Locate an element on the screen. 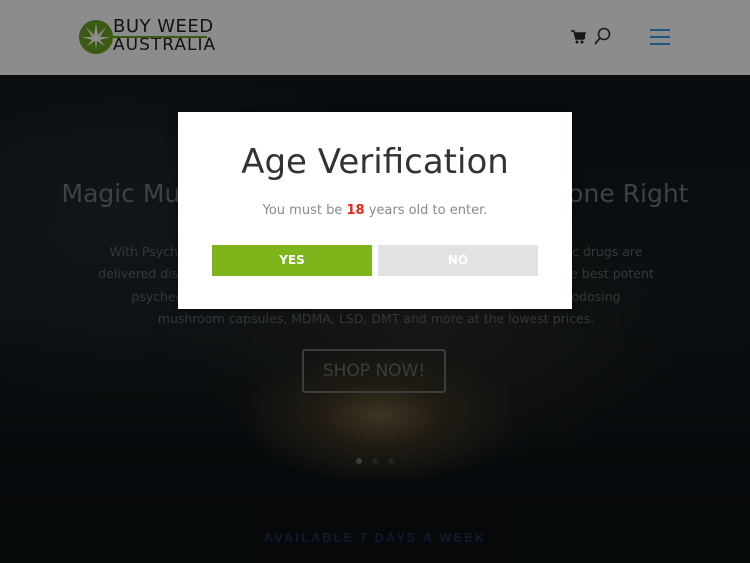 This screenshot has width=750, height=563. minimum-age: 18 is located at coordinates (355, 210).